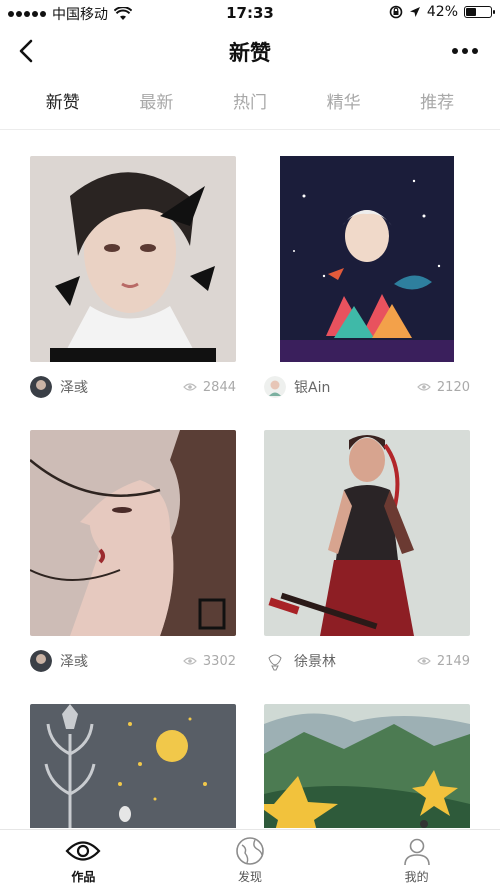  What do you see at coordinates (465, 51) in the screenshot?
I see `more-button` at bounding box center [465, 51].